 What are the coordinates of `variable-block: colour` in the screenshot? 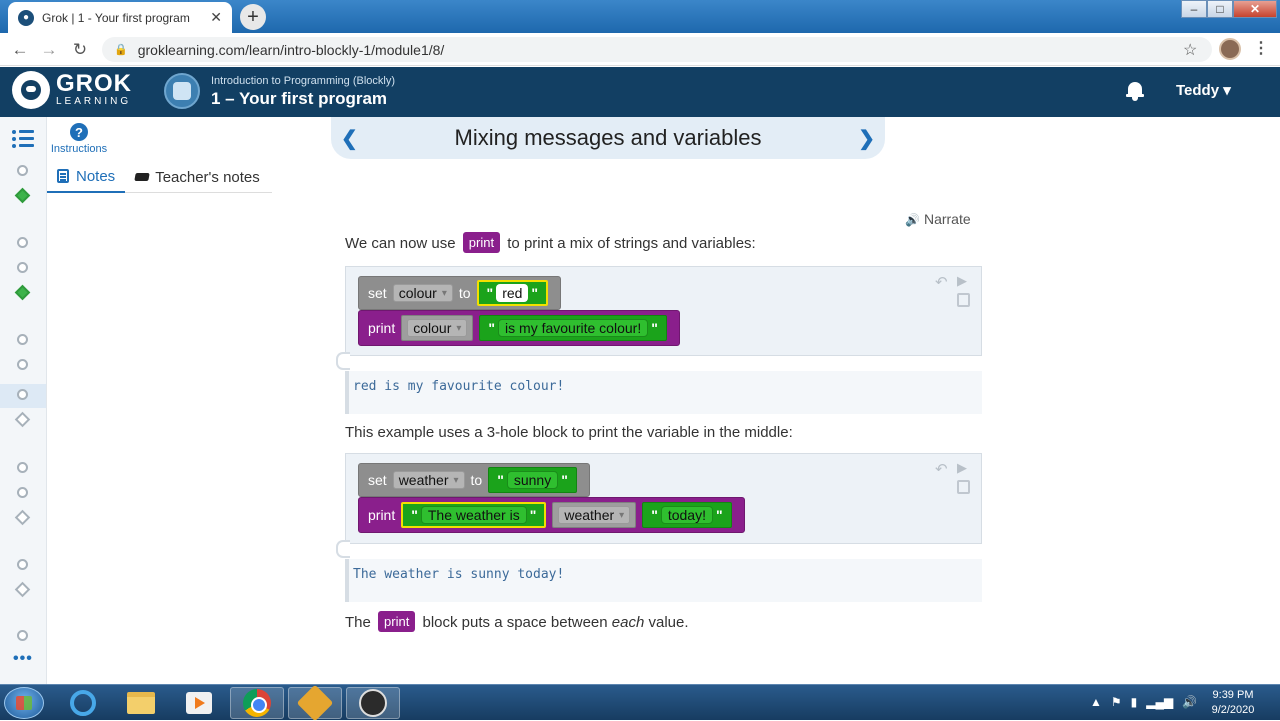 It's located at (437, 328).